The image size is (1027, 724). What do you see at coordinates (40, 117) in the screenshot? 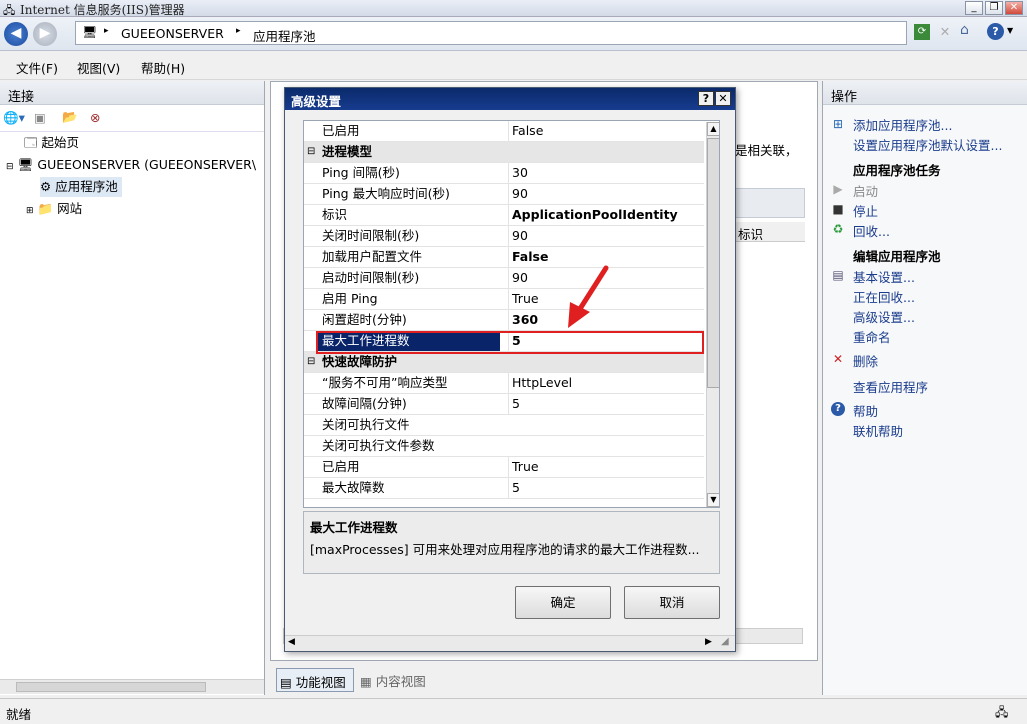
I see `save-icon: ▣` at bounding box center [40, 117].